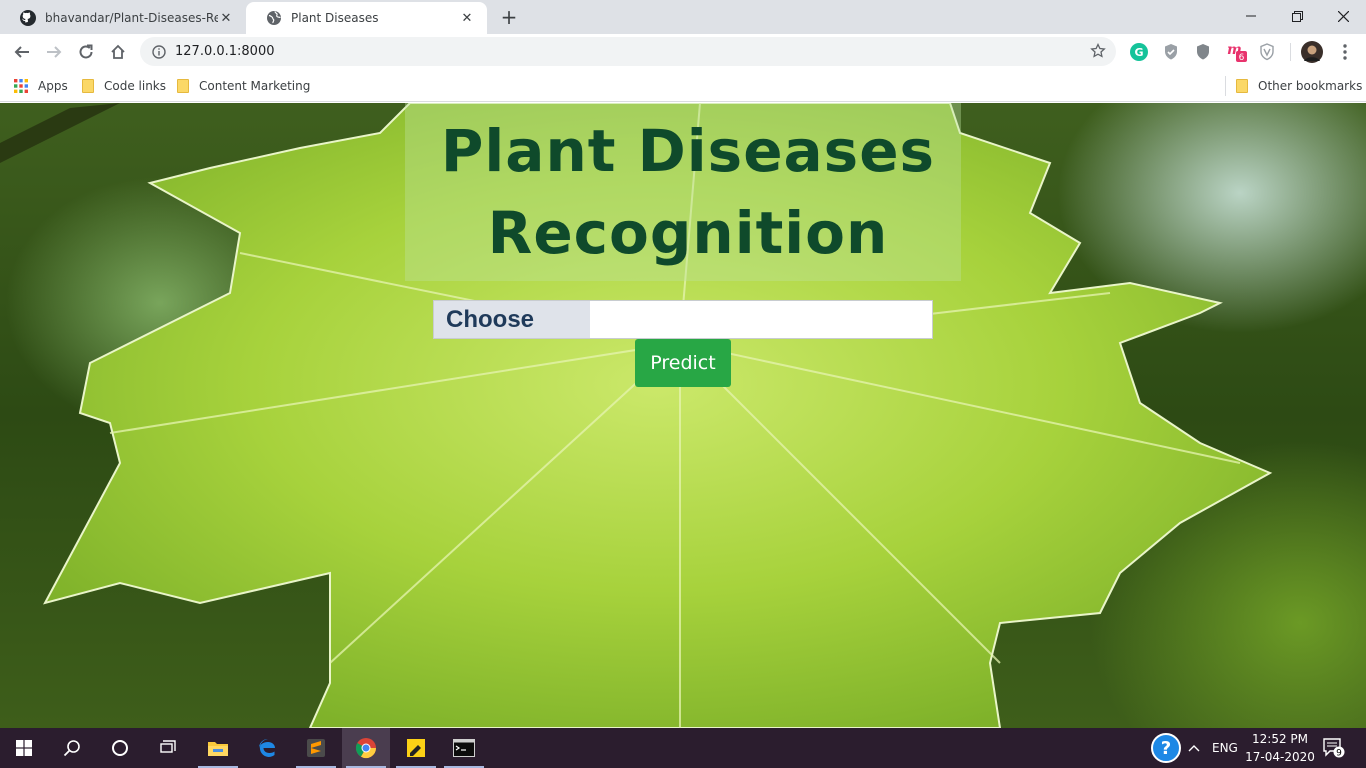 This screenshot has width=1366, height=768. What do you see at coordinates (1194, 748) in the screenshot?
I see `chevron-up-icon` at bounding box center [1194, 748].